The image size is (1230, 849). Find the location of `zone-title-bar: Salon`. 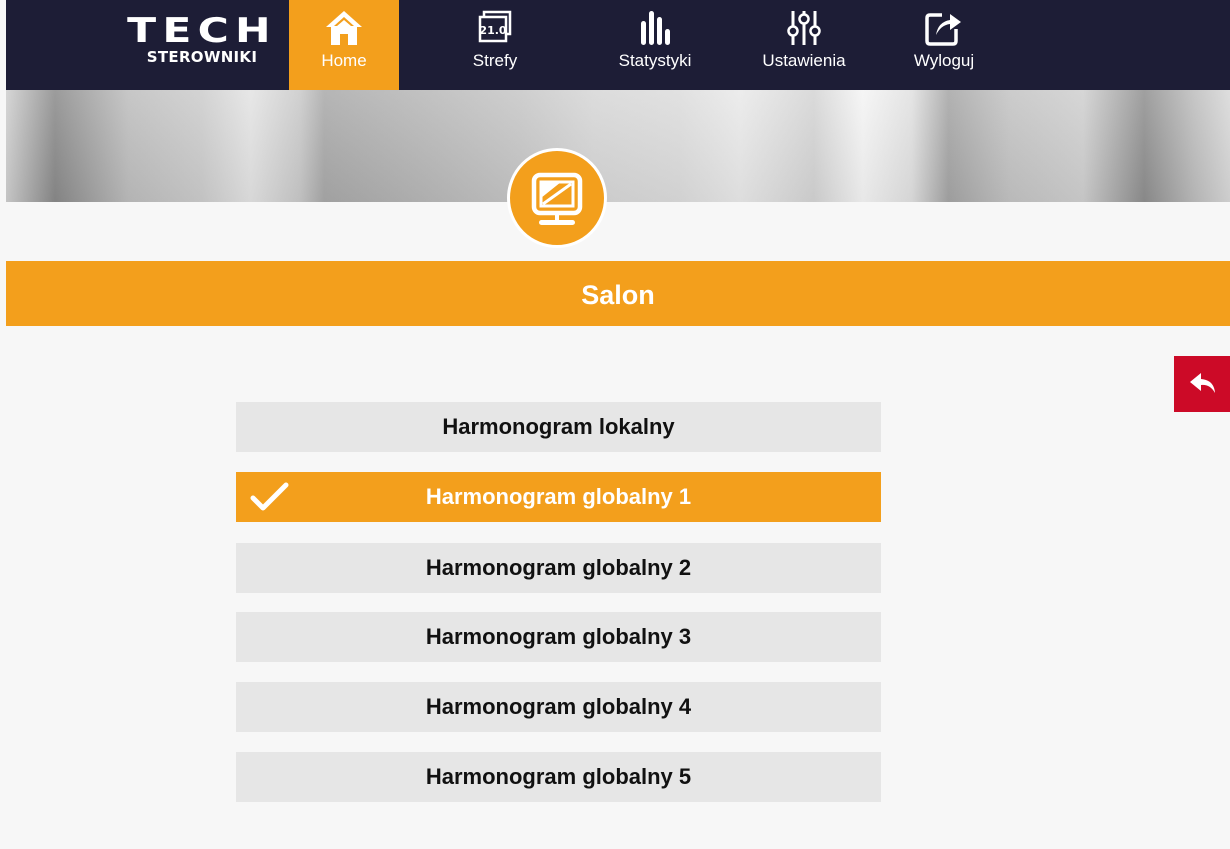

zone-title-bar: Salon is located at coordinates (618, 293).